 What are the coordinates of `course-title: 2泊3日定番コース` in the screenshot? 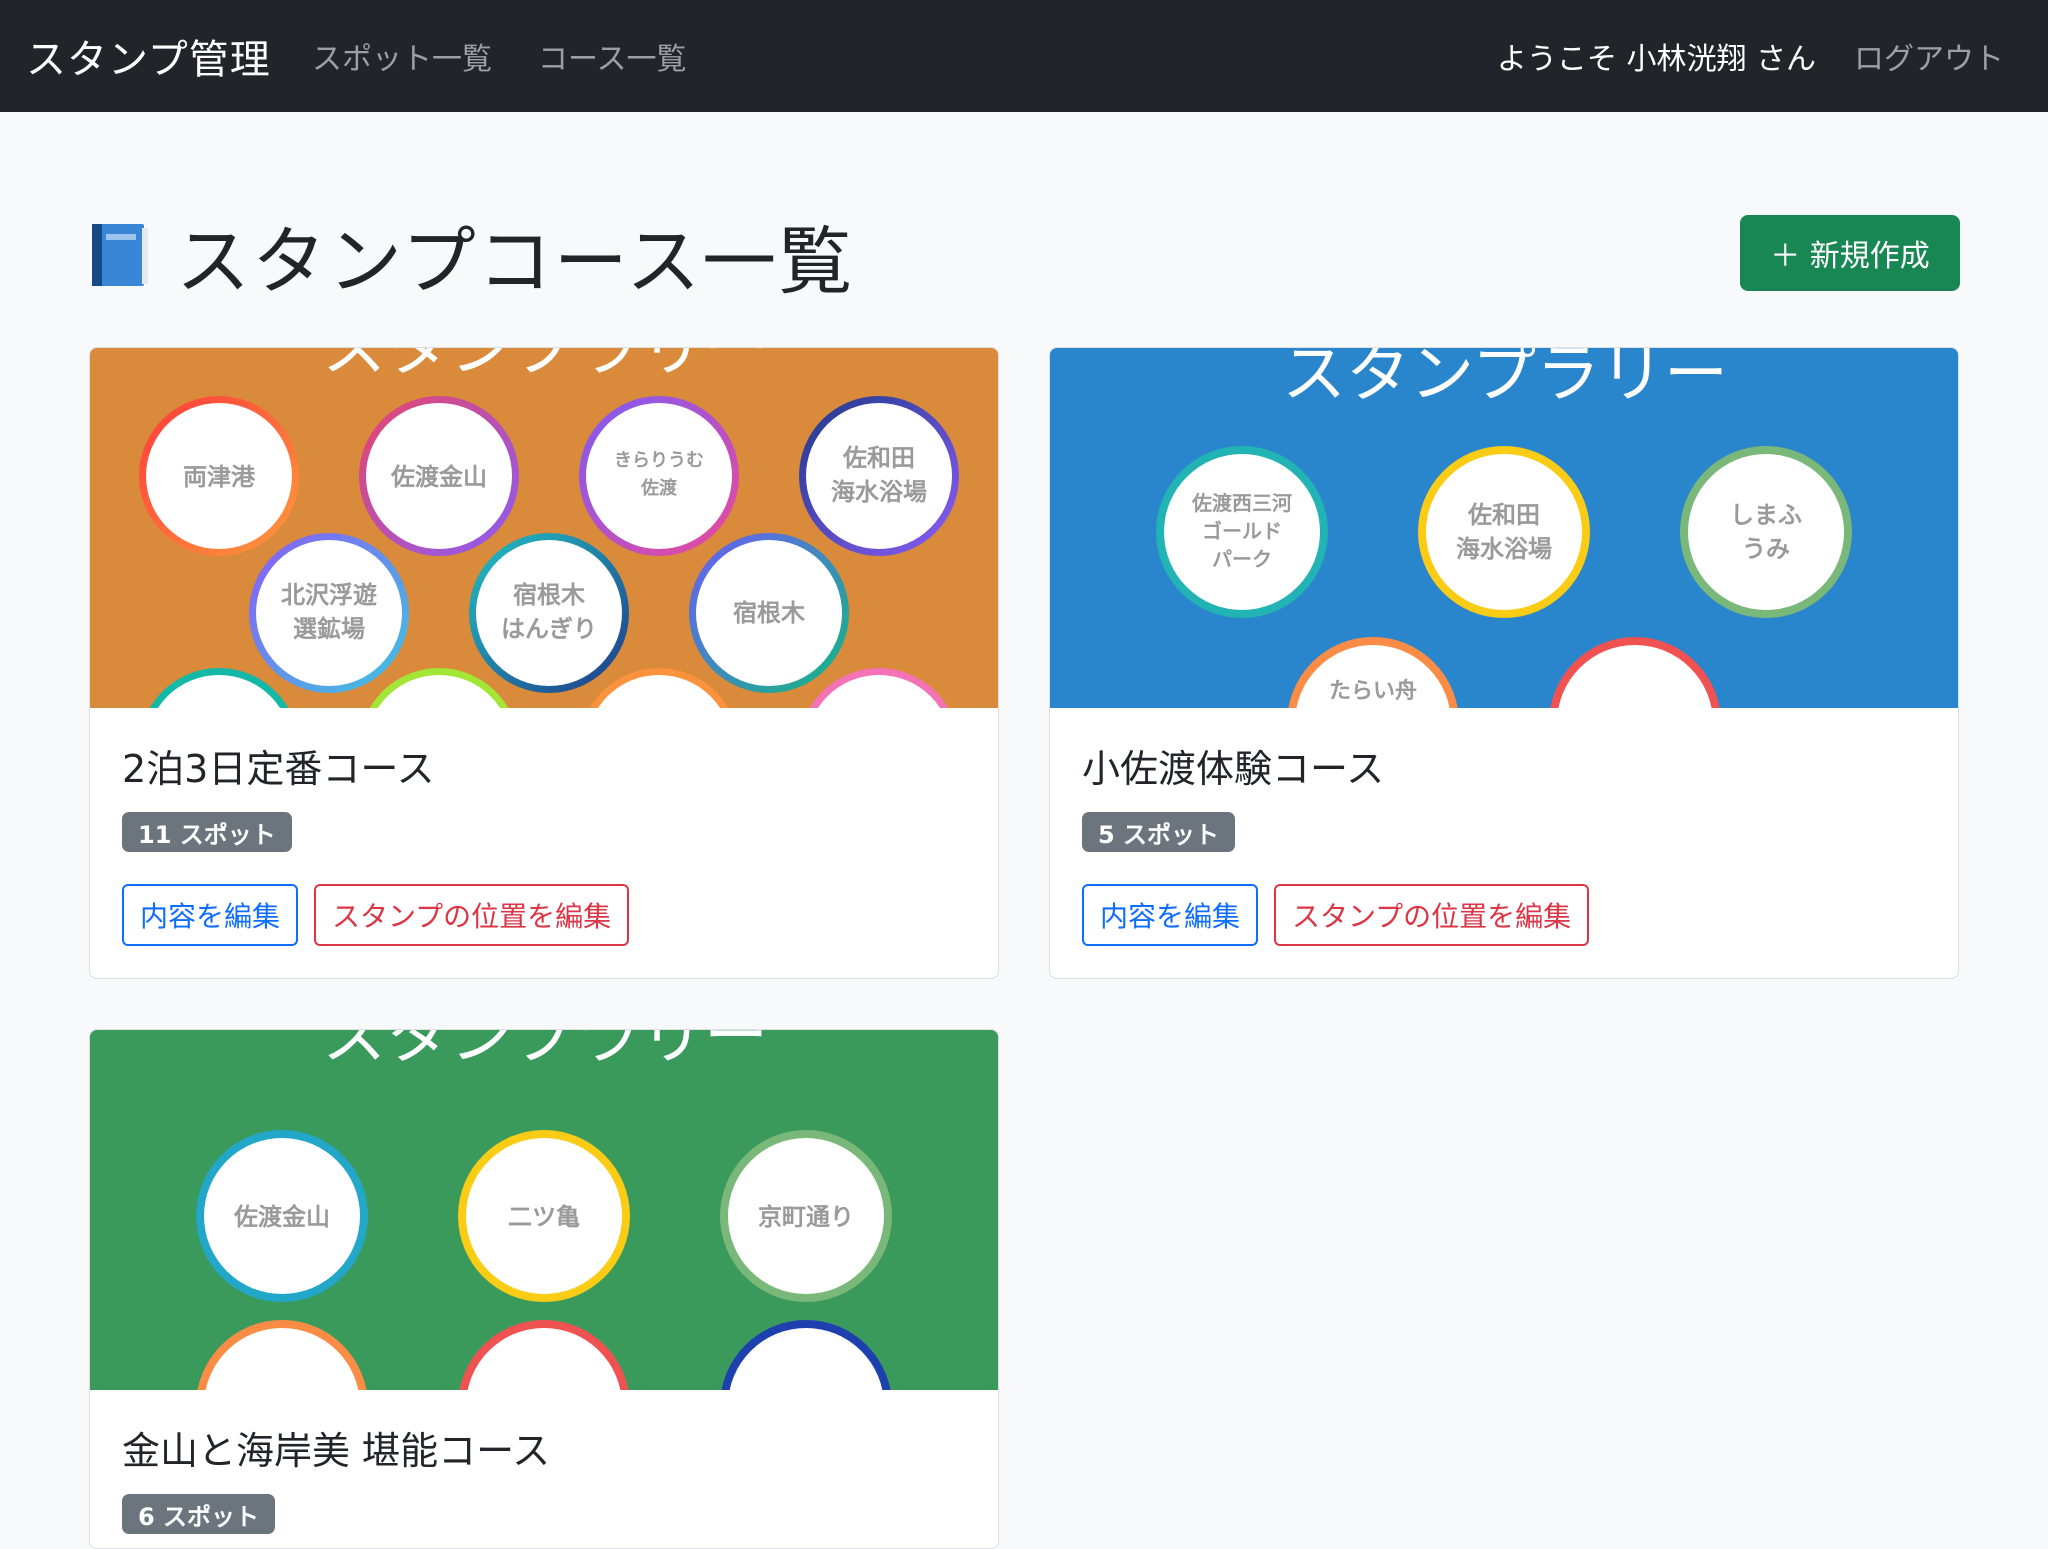 It's located at (278, 769).